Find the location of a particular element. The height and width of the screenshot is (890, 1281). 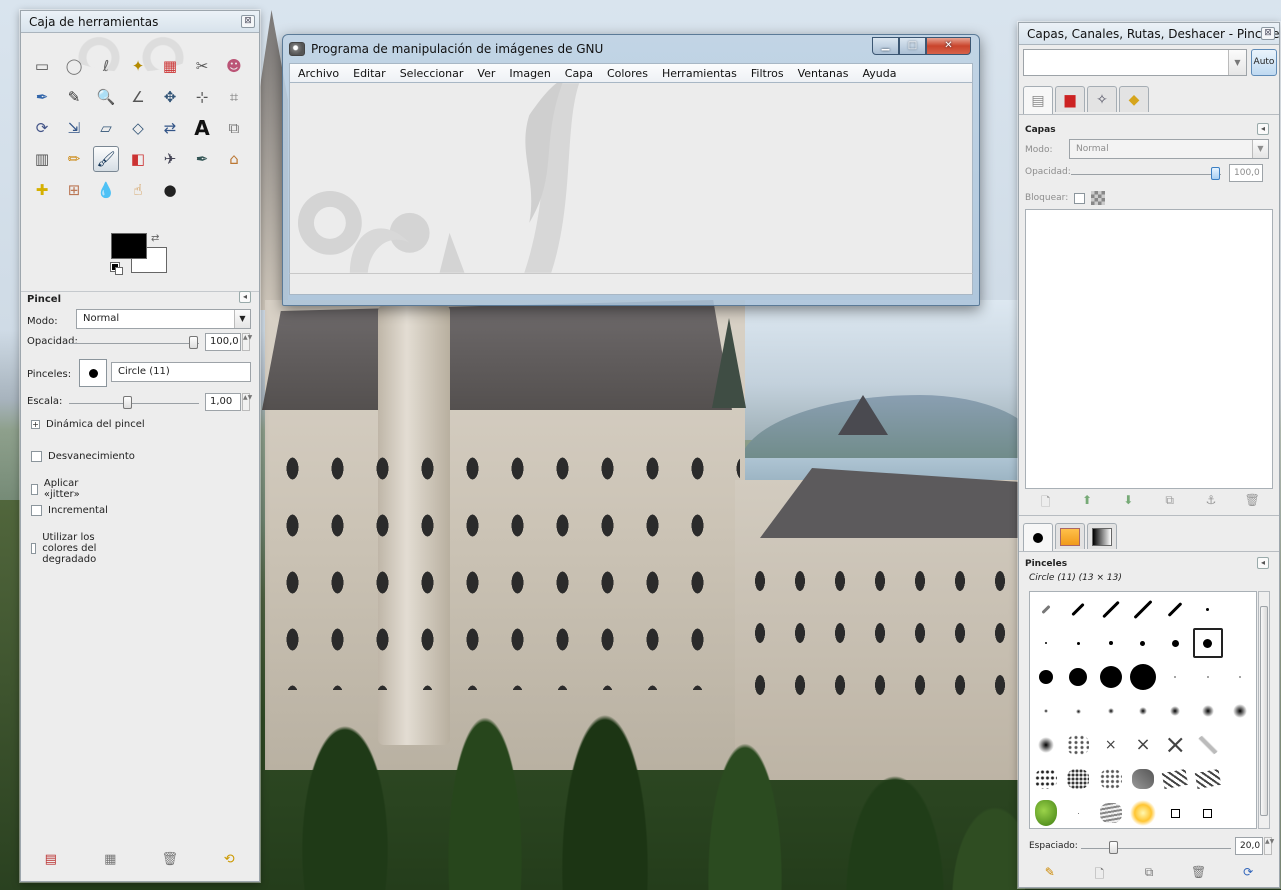

brushes-scrollbar is located at coordinates (1264, 710).